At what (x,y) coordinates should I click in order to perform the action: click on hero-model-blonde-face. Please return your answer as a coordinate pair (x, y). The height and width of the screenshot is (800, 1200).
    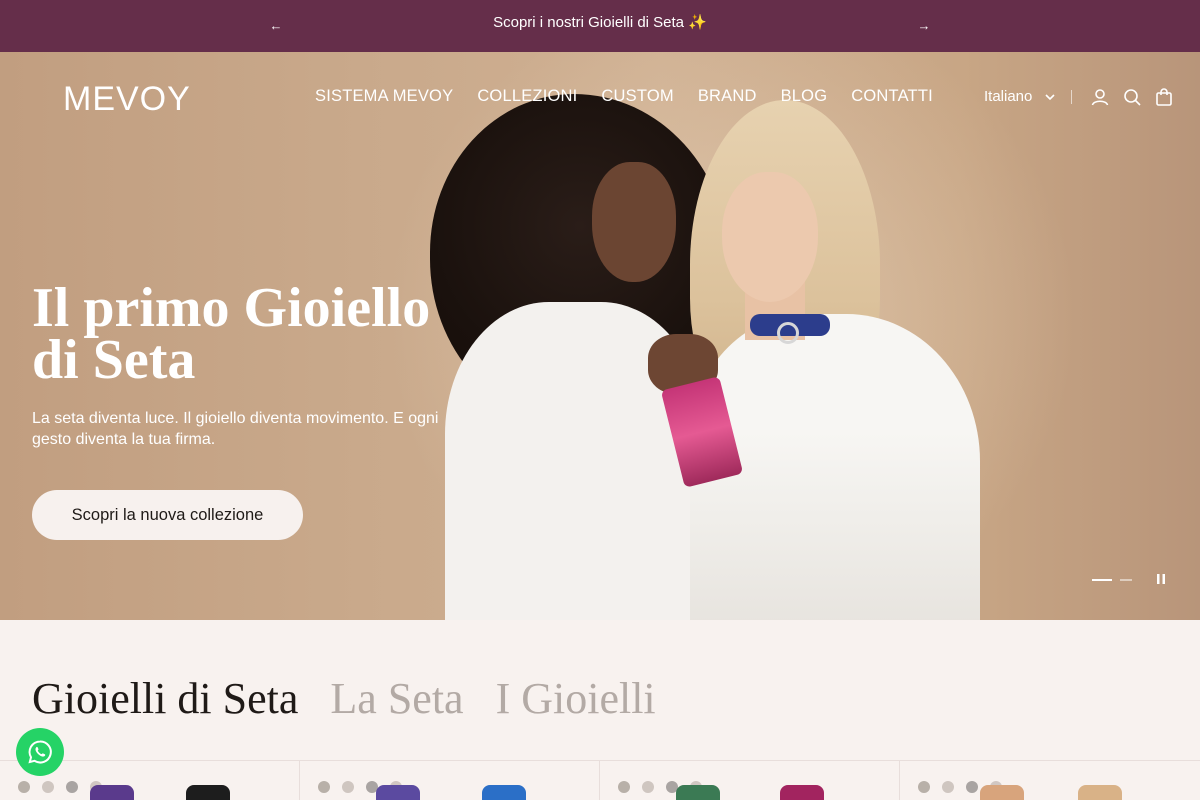
    Looking at the image, I should click on (770, 237).